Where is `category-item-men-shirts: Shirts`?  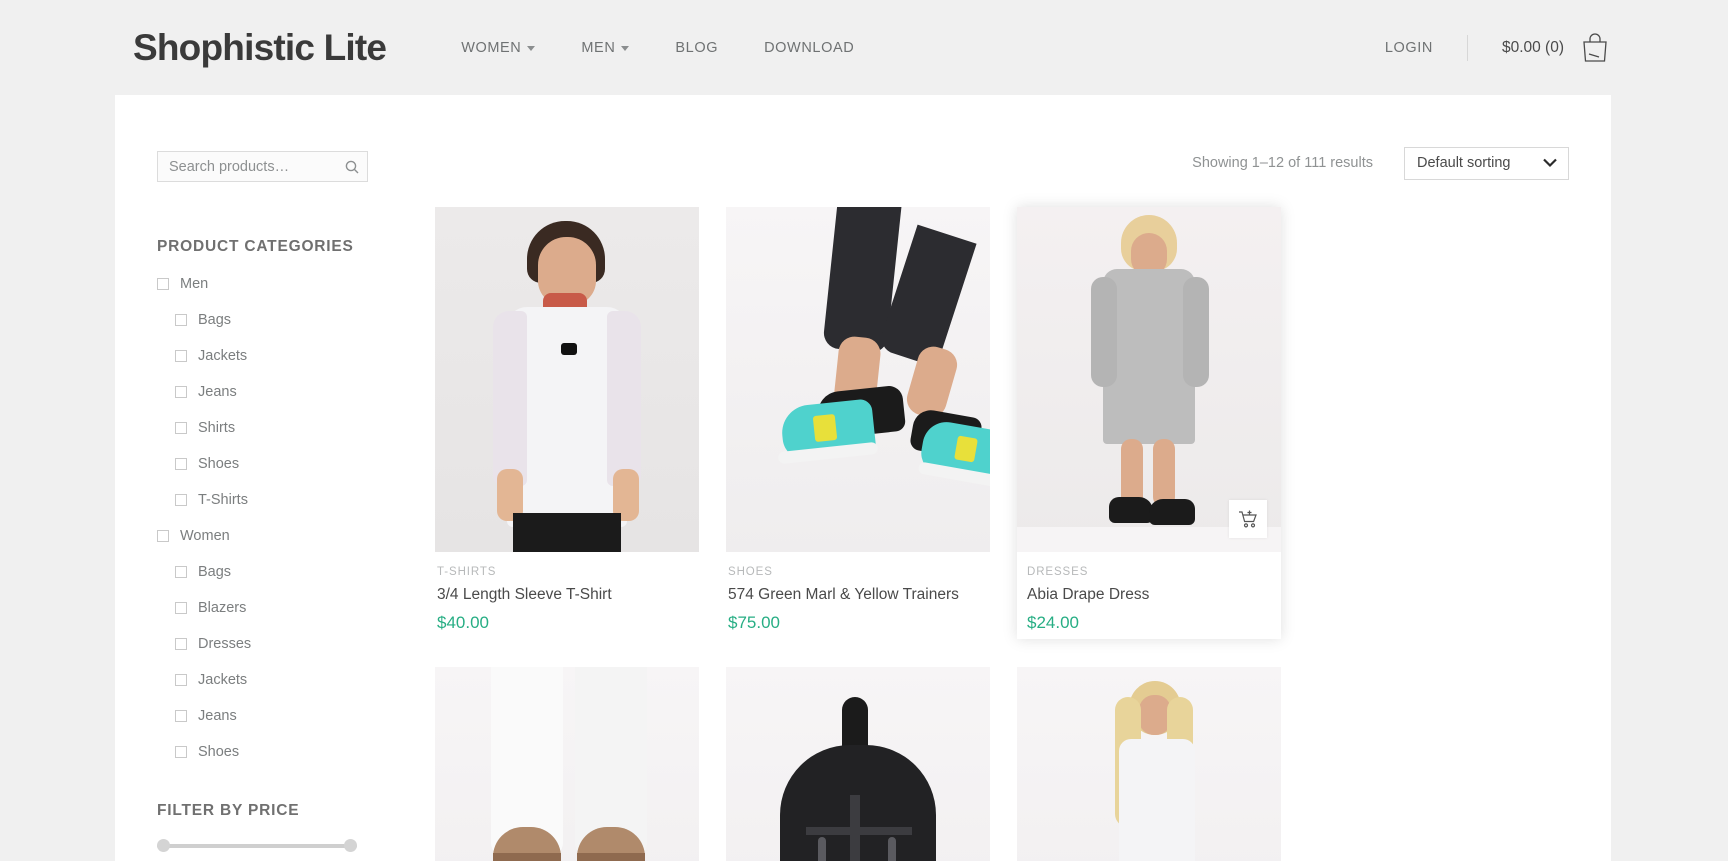
category-item-men-shirts: Shirts is located at coordinates (283, 428).